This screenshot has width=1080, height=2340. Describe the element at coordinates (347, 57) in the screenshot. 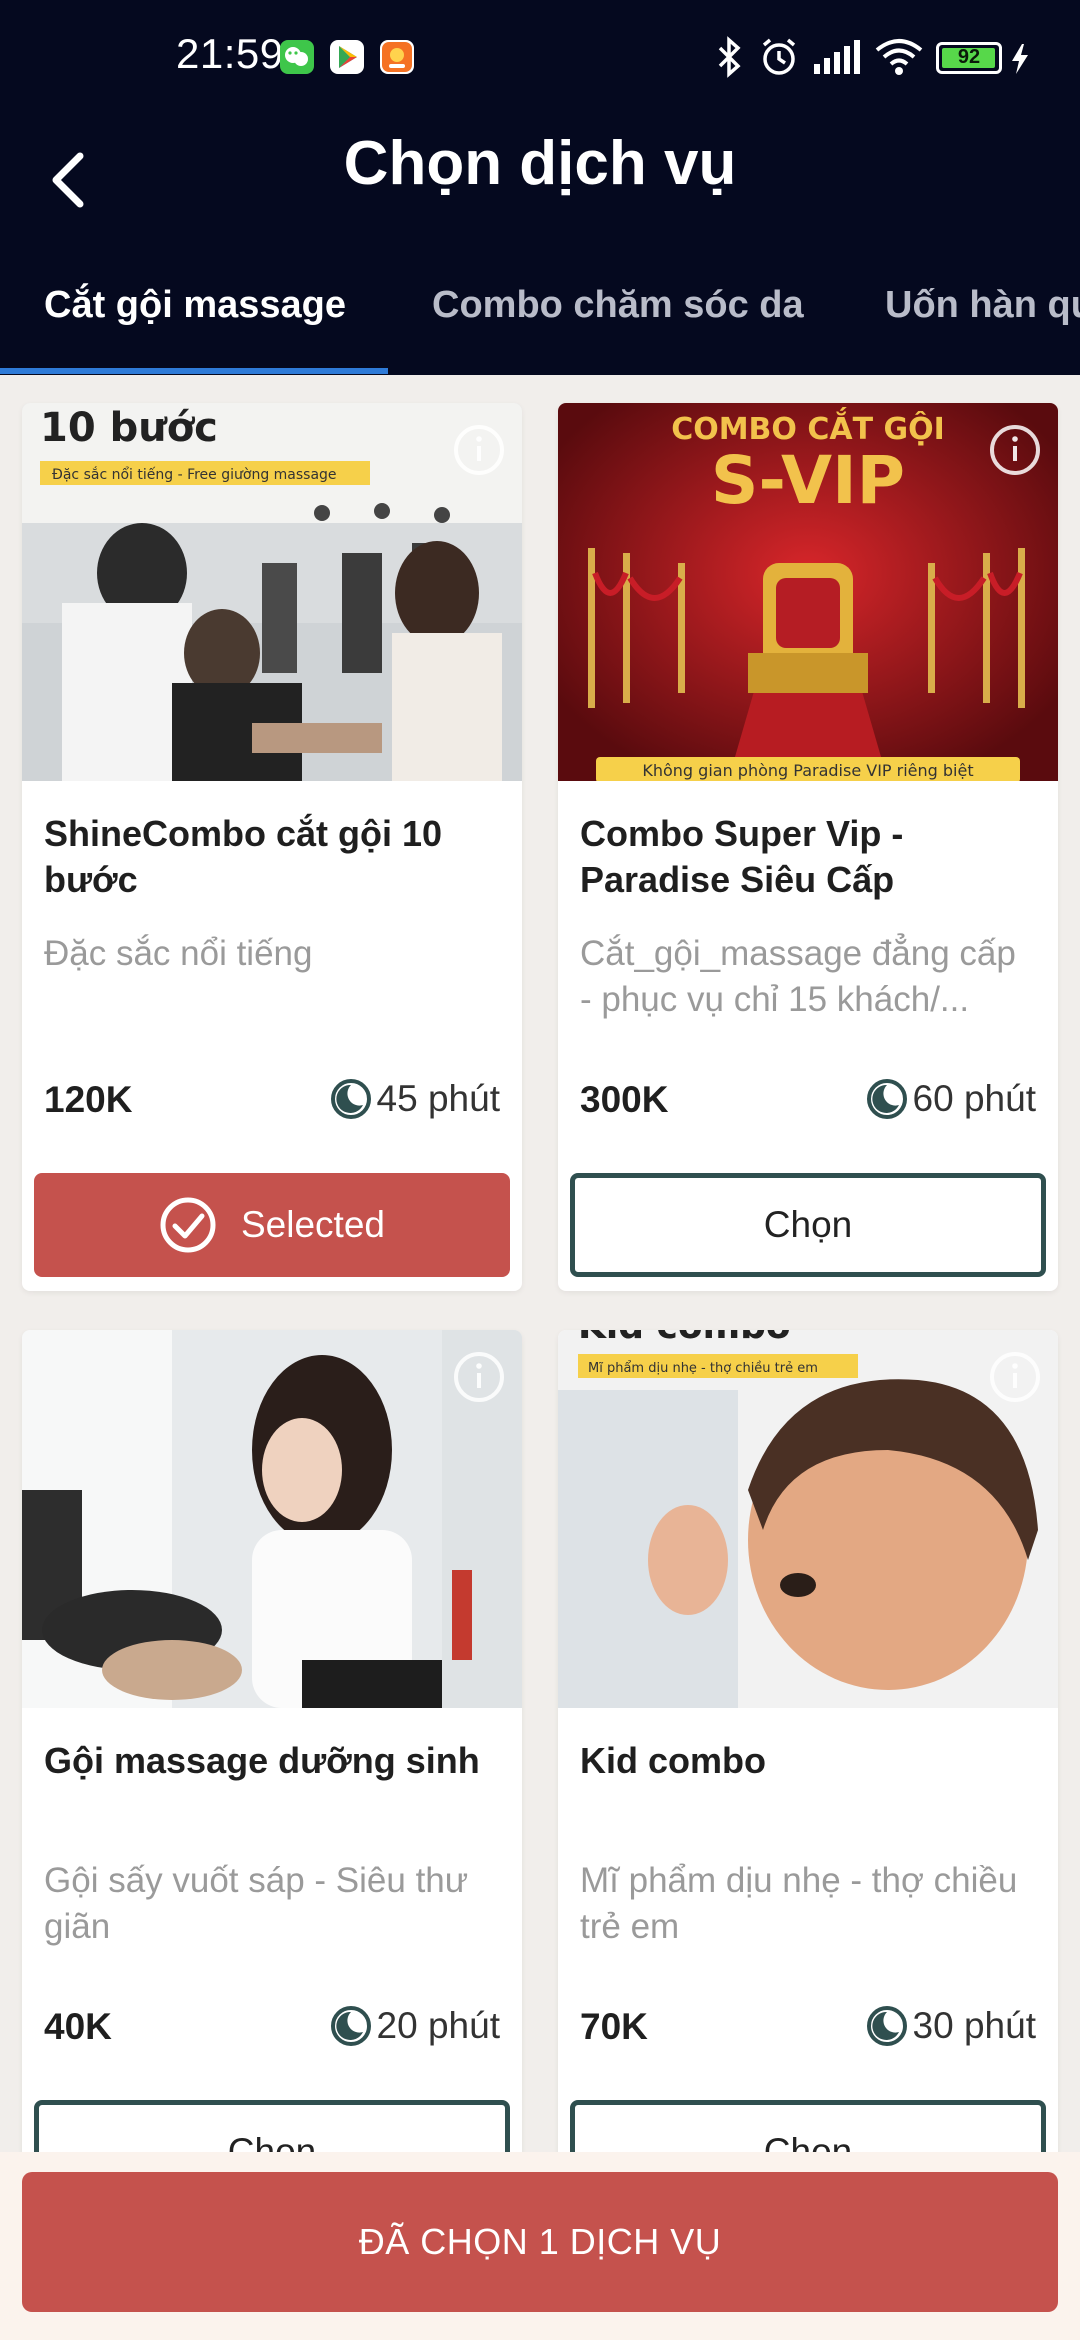

I see `play-store-icon` at that location.